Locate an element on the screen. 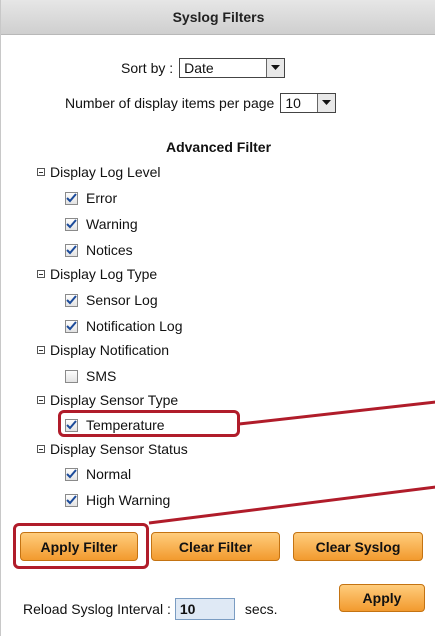 This screenshot has width=435, height=636. annotation-line-apply-filter is located at coordinates (291, 505).